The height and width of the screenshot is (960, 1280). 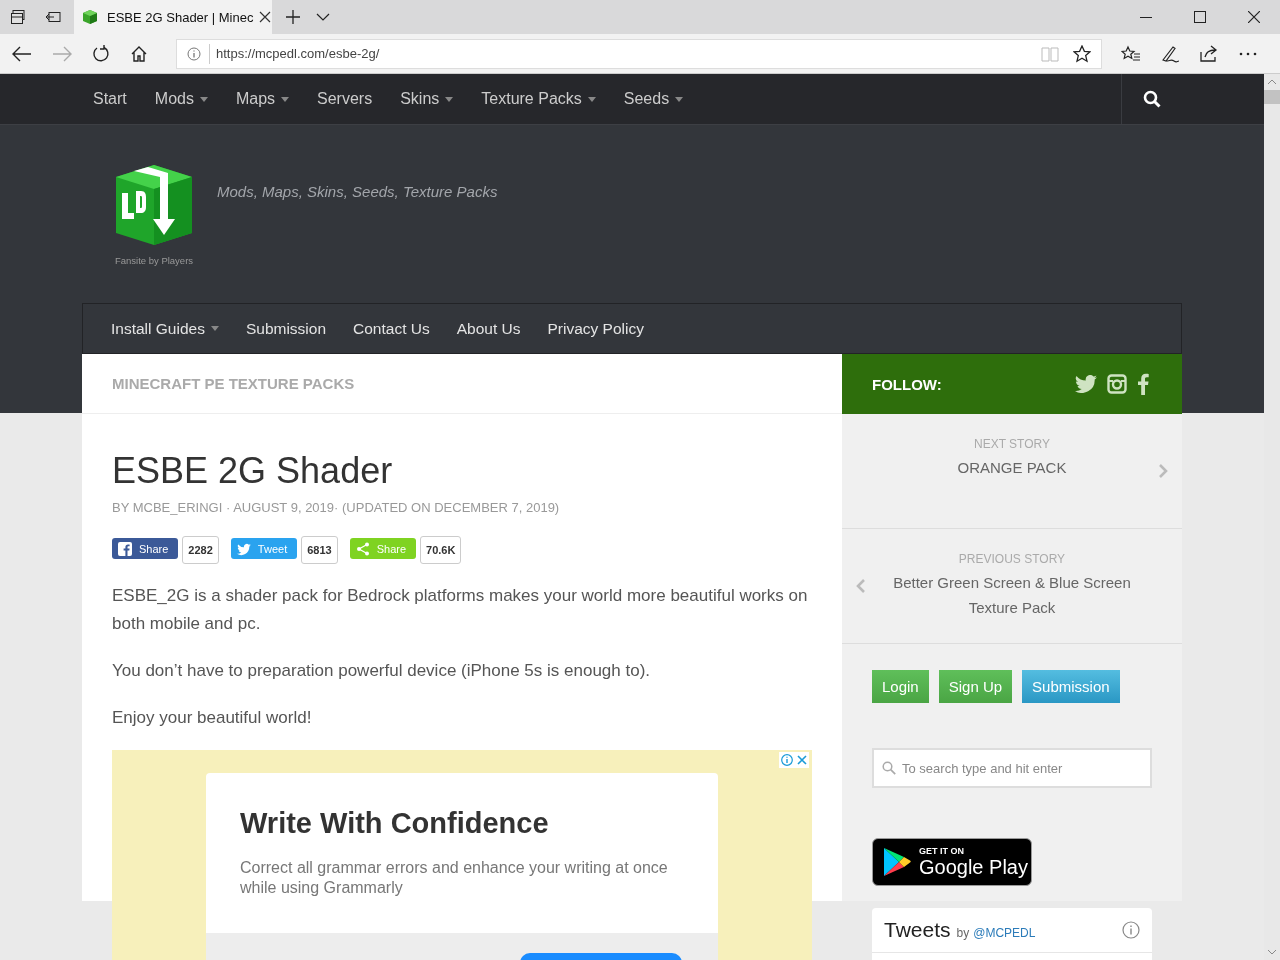 I want to click on nav-link: Start, so click(x=110, y=99).